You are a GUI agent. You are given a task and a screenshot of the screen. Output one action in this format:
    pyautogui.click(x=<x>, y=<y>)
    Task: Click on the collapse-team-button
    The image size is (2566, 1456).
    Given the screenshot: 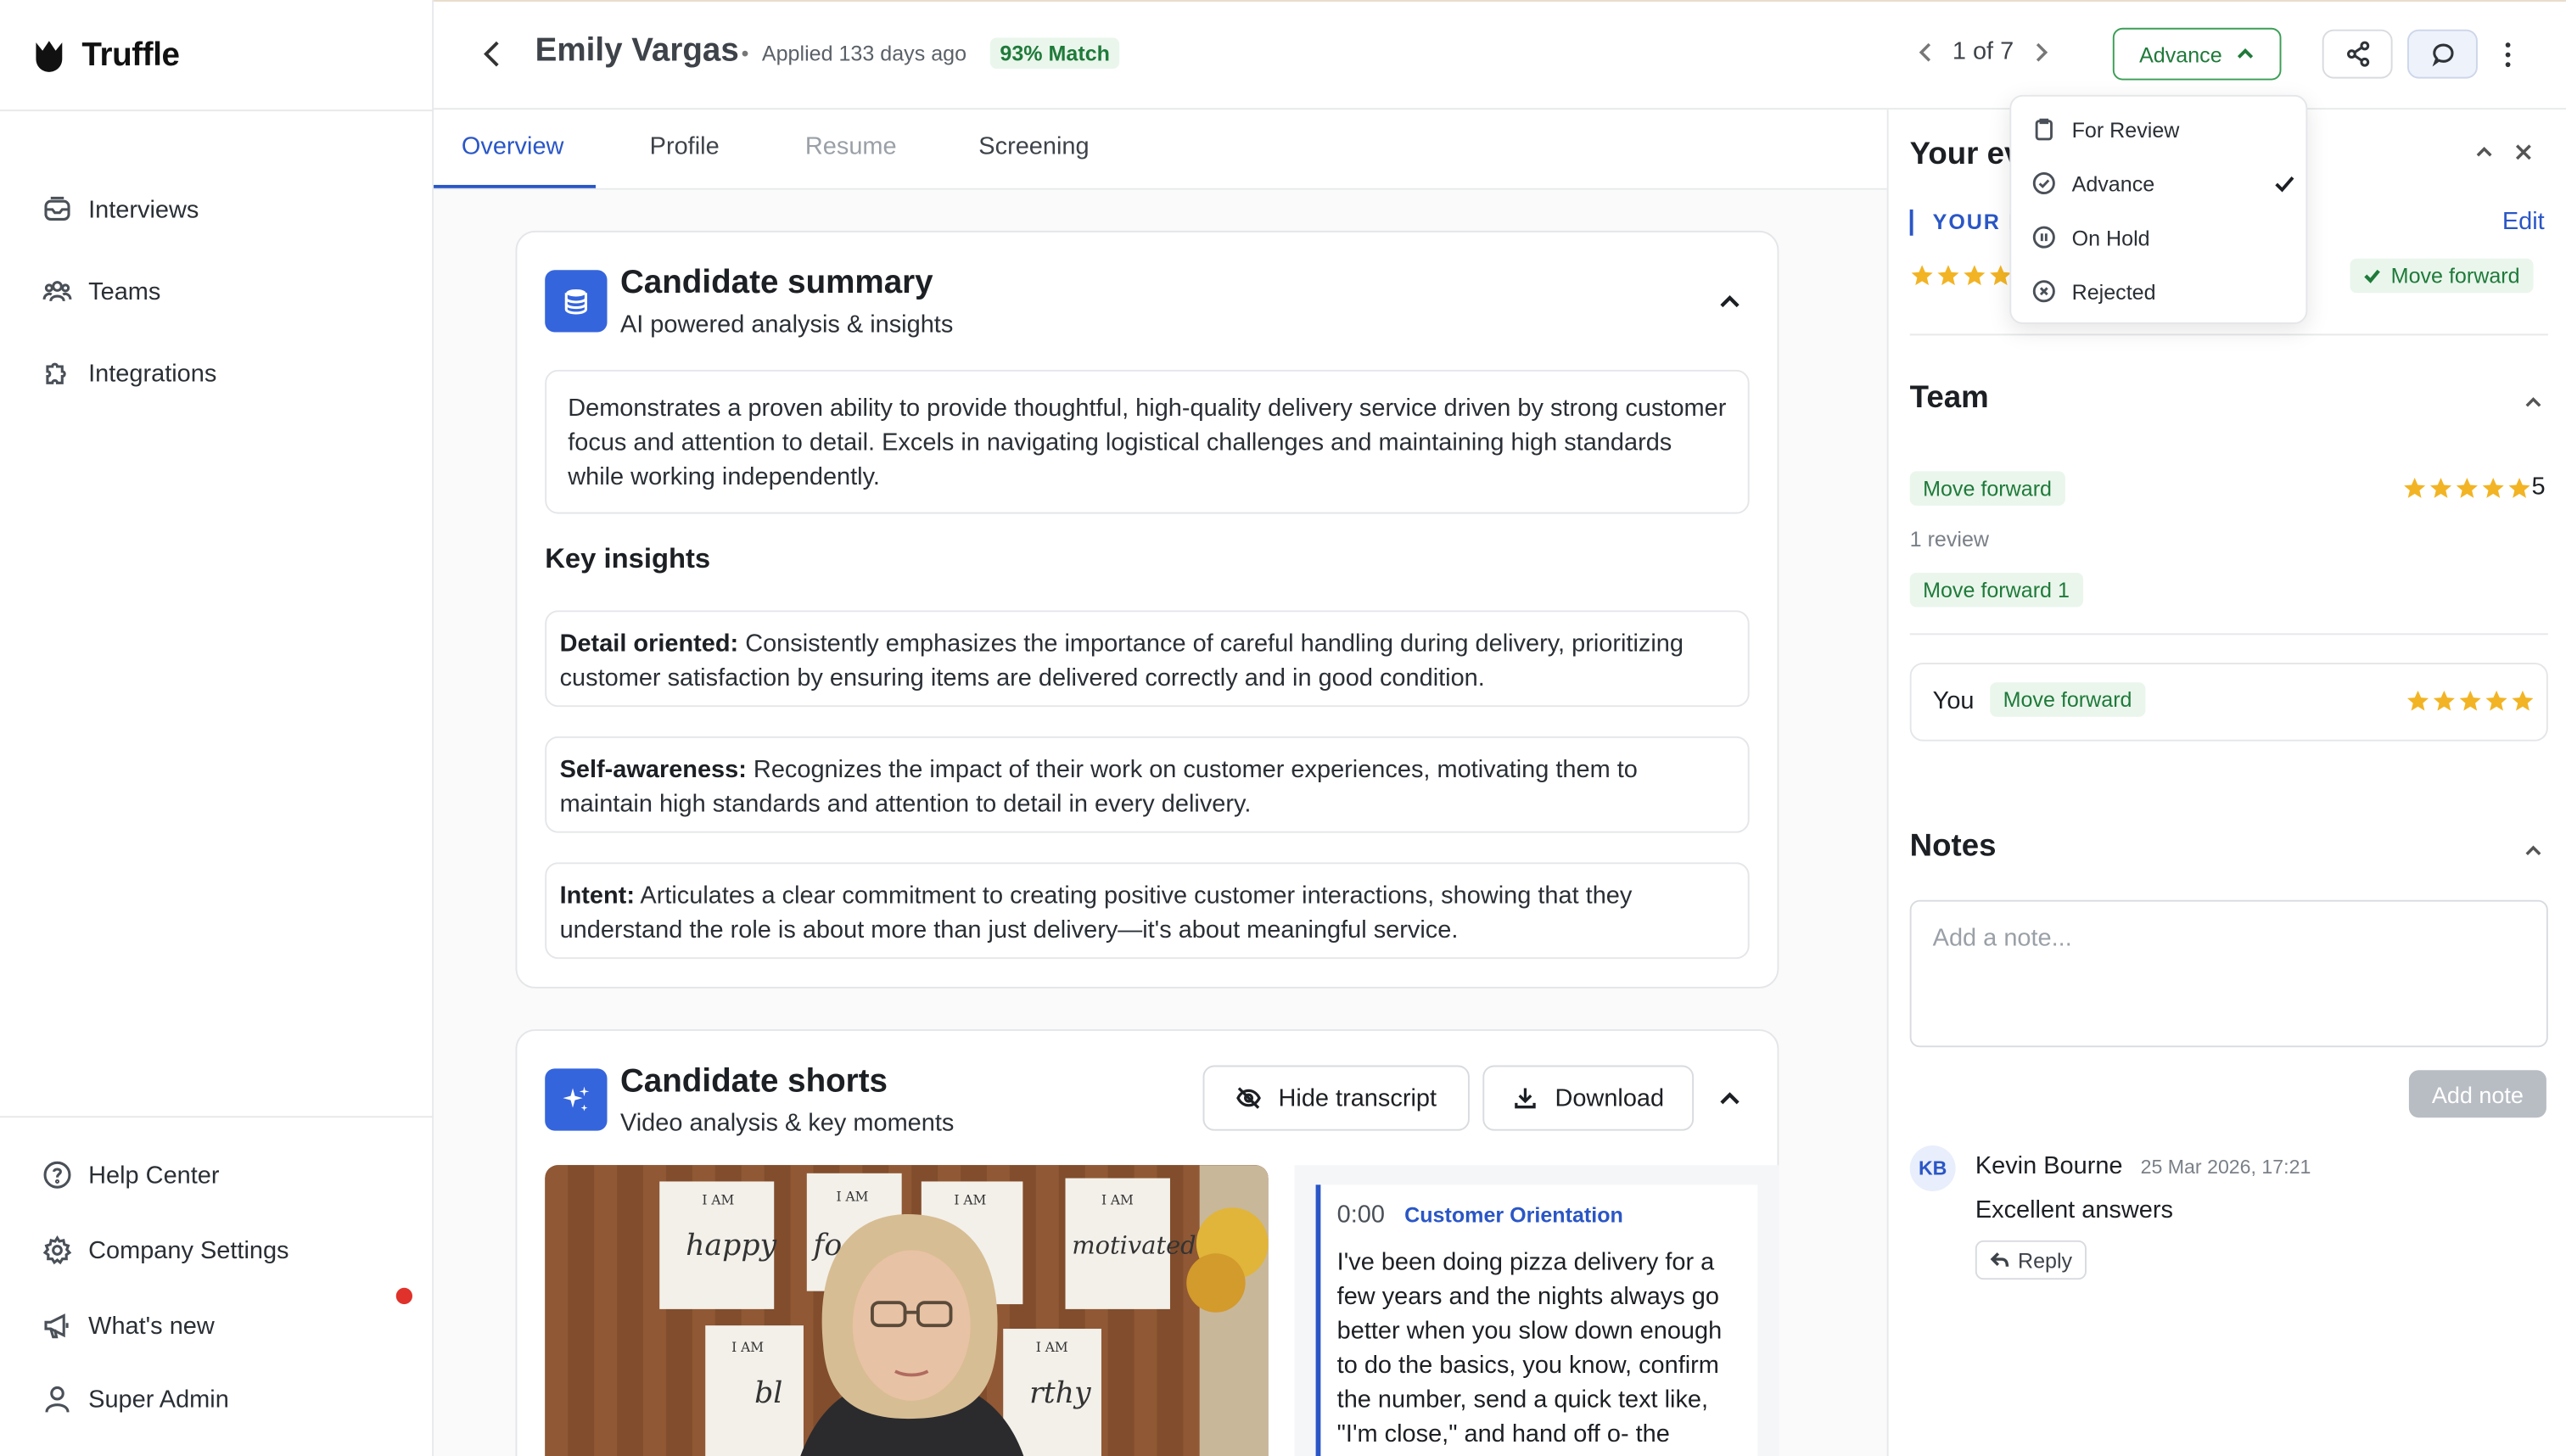 What is the action you would take?
    pyautogui.click(x=2533, y=401)
    